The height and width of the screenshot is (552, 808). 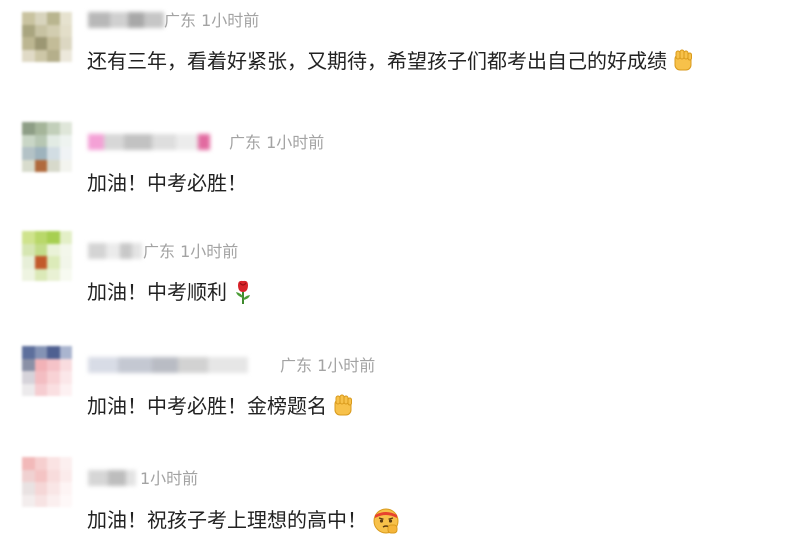 I want to click on determined-face-emoji, so click(x=386, y=521).